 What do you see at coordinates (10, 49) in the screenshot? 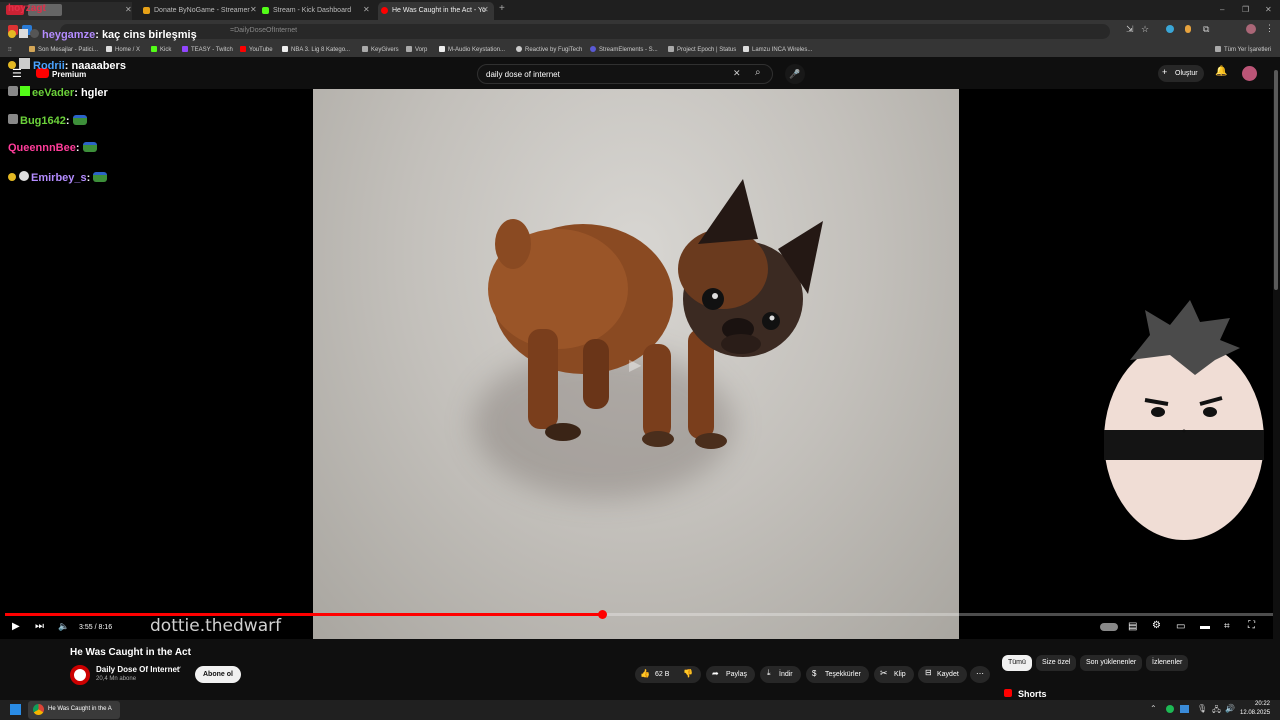
I see `apps-icon: ⁝⁝` at bounding box center [10, 49].